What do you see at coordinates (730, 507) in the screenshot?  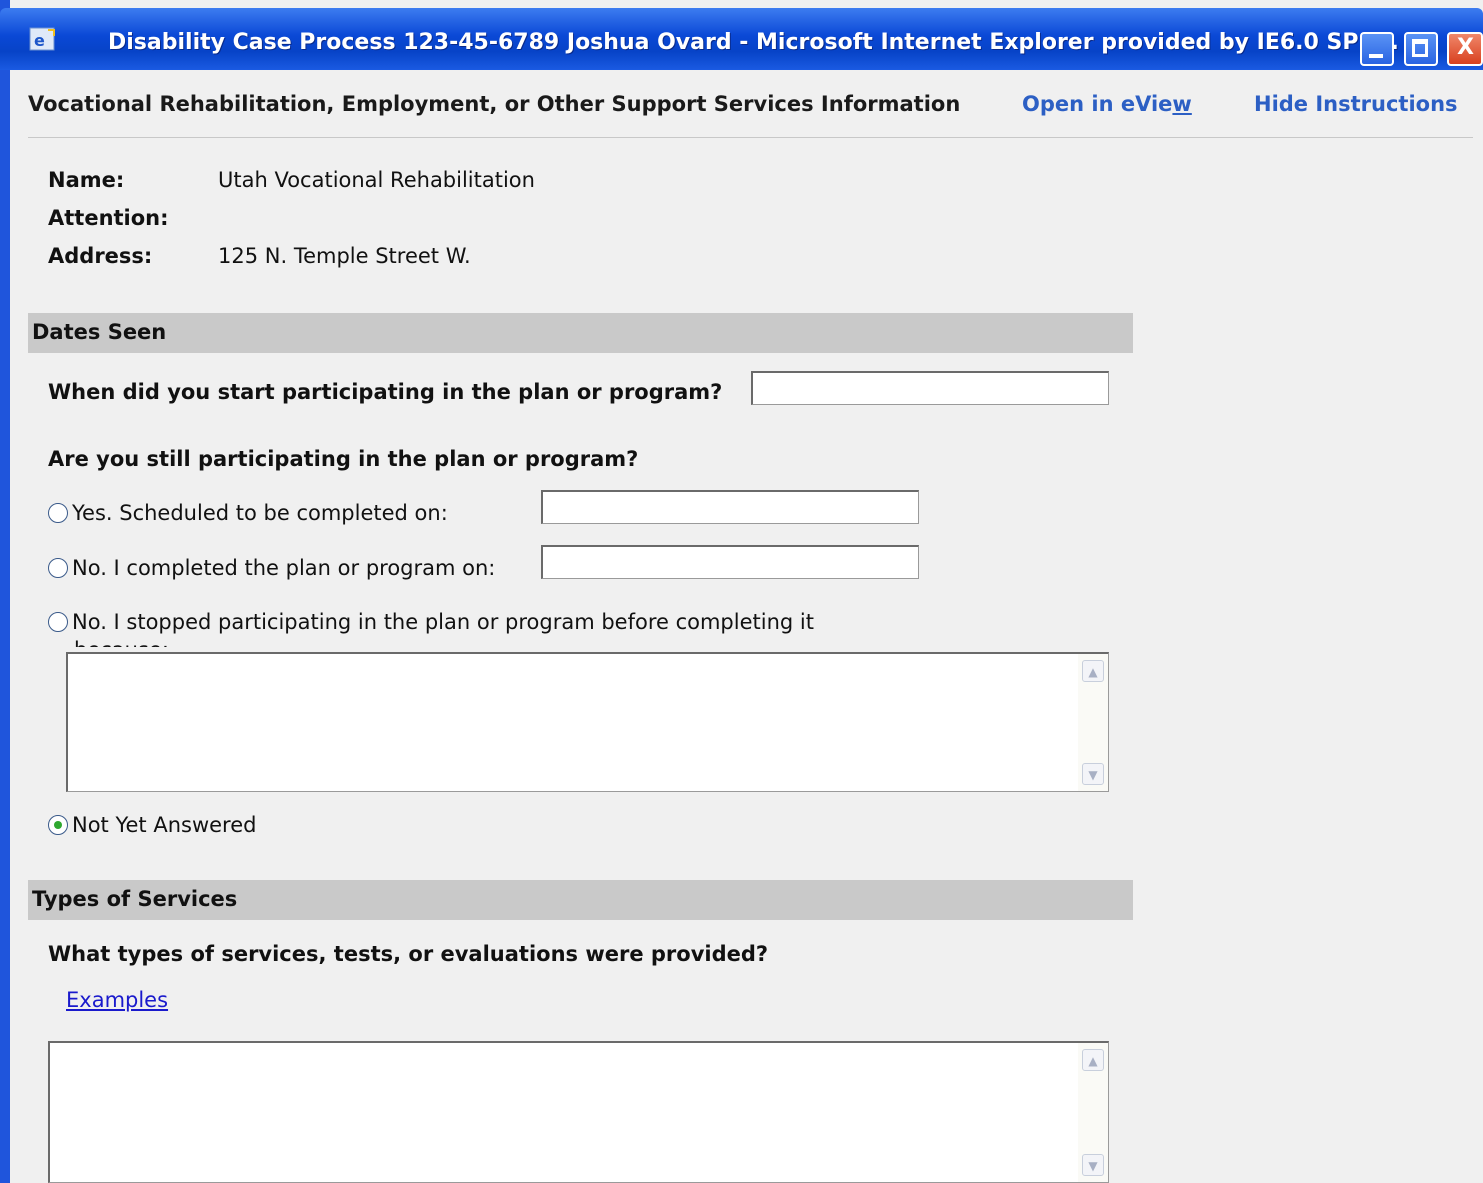 I see `completion-scheduled-input` at bounding box center [730, 507].